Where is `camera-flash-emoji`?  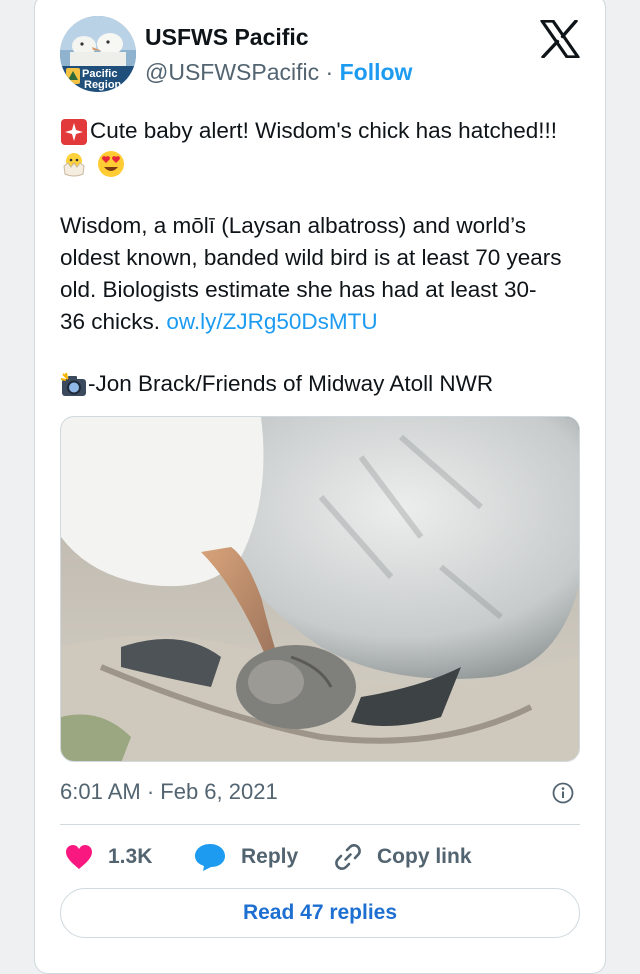
camera-flash-emoji is located at coordinates (73, 384).